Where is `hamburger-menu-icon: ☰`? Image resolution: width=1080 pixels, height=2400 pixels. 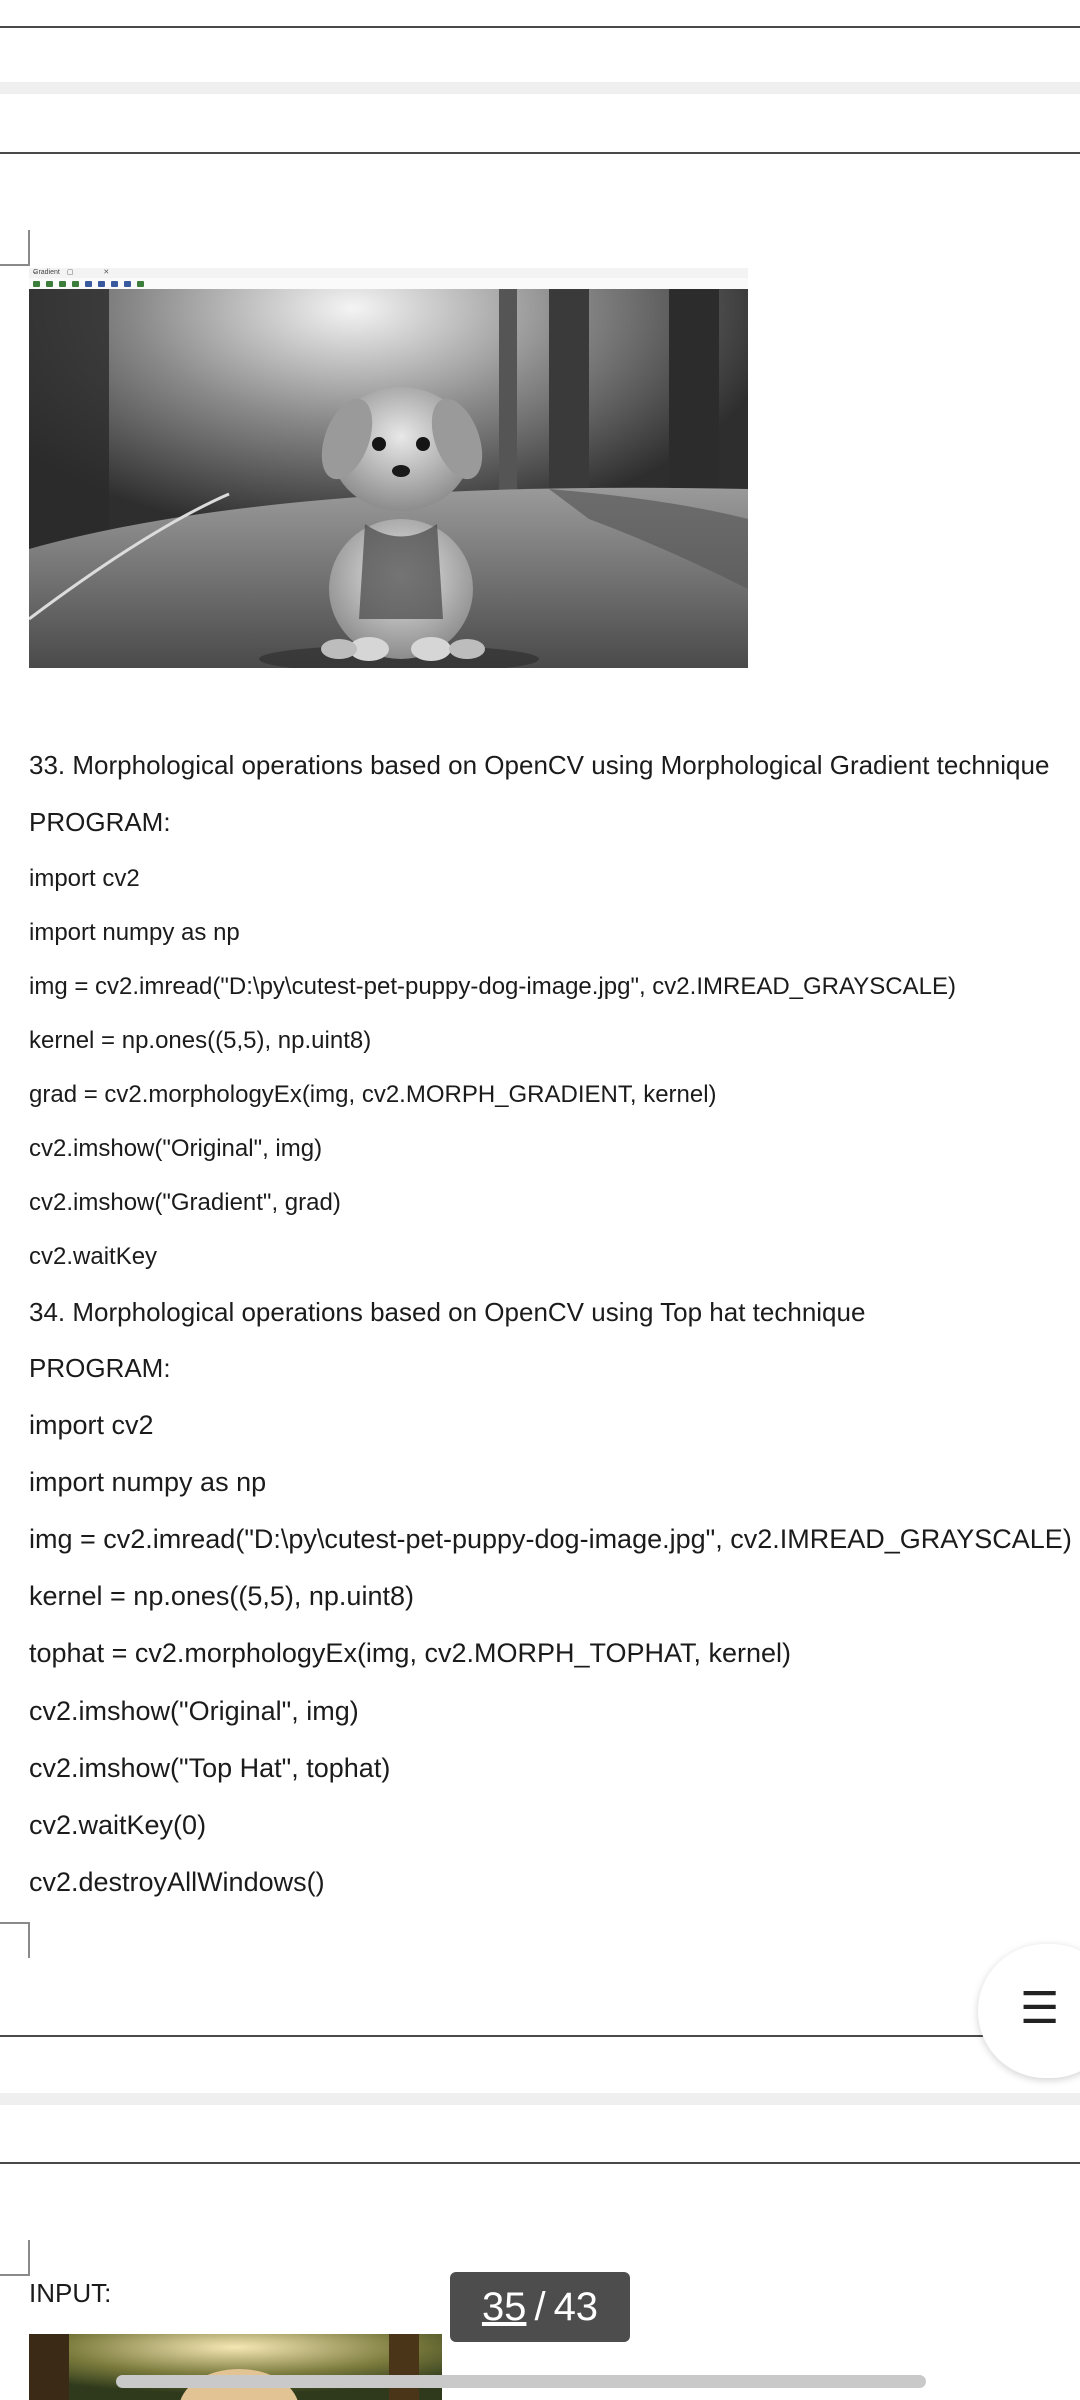 hamburger-menu-icon: ☰ is located at coordinates (1040, 2008).